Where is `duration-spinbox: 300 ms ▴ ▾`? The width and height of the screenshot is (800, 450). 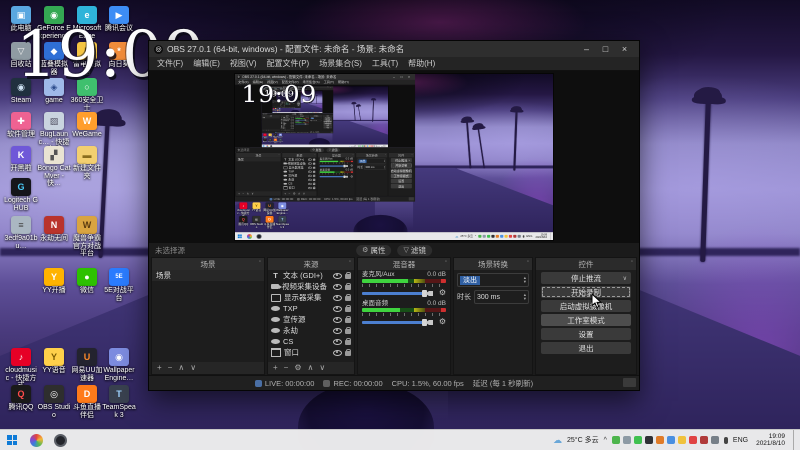 duration-spinbox: 300 ms ▴ ▾ is located at coordinates (501, 297).